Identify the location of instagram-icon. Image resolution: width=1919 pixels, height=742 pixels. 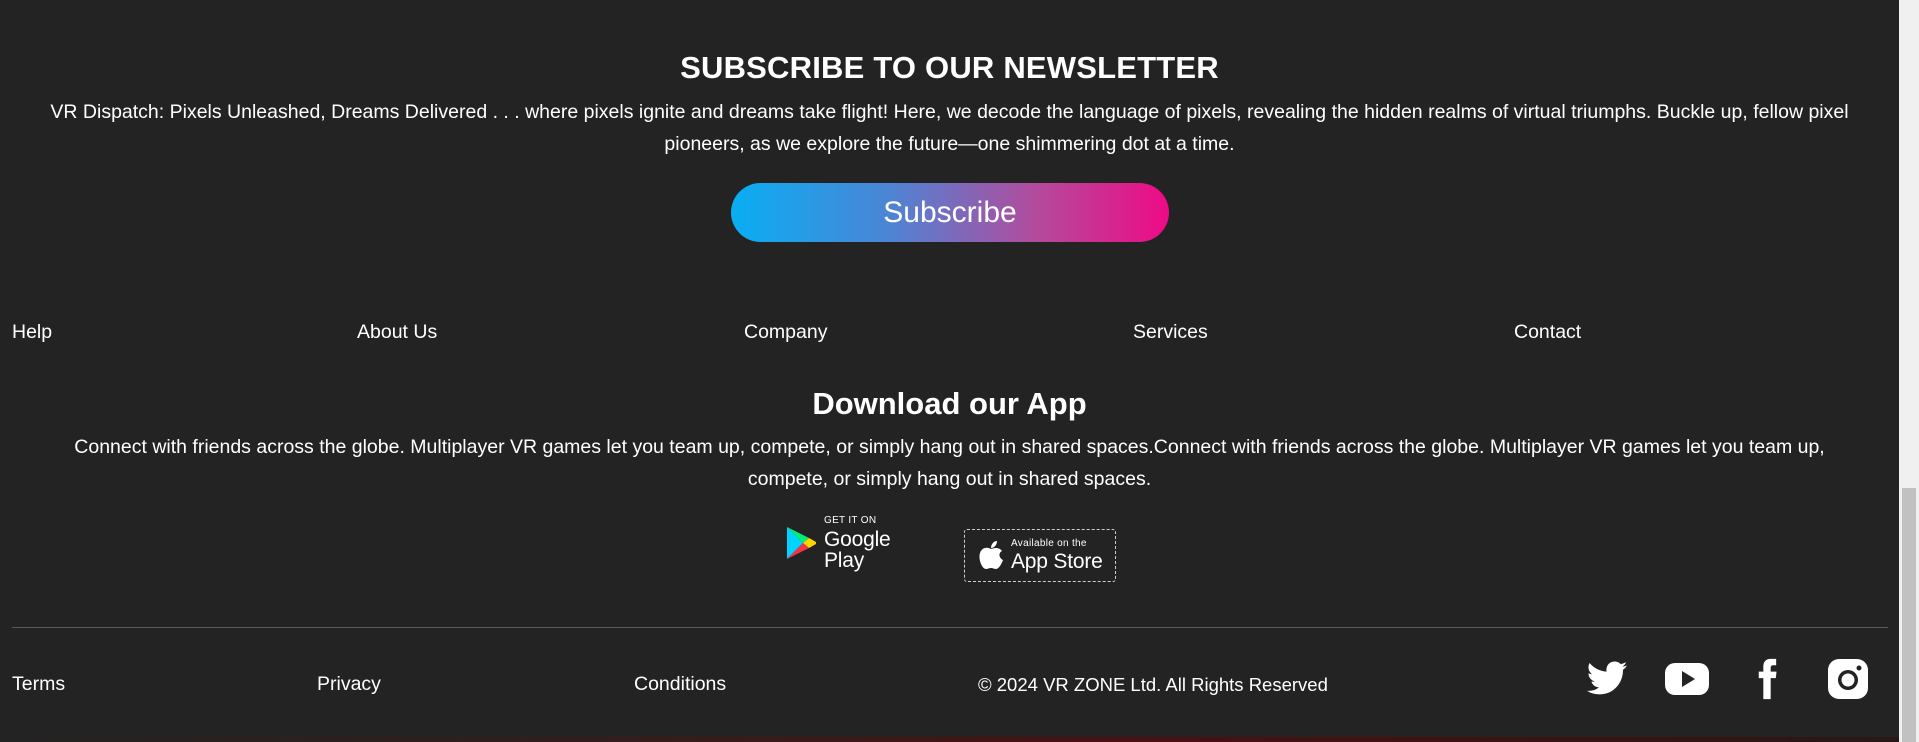
(1848, 679).